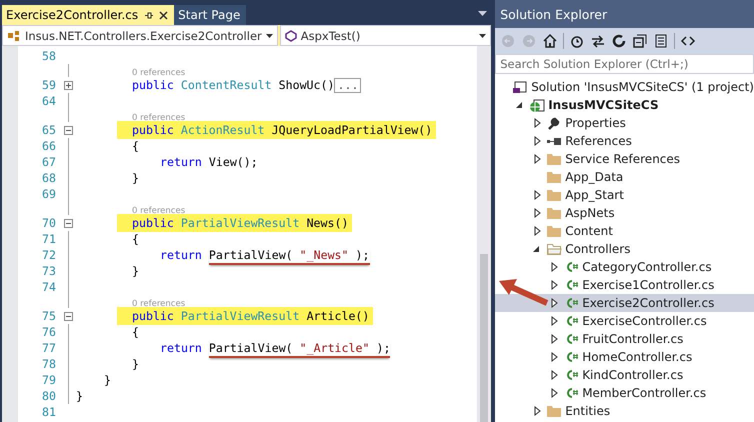 This screenshot has width=754, height=422. I want to click on code-token: "_Article", so click(335, 348).